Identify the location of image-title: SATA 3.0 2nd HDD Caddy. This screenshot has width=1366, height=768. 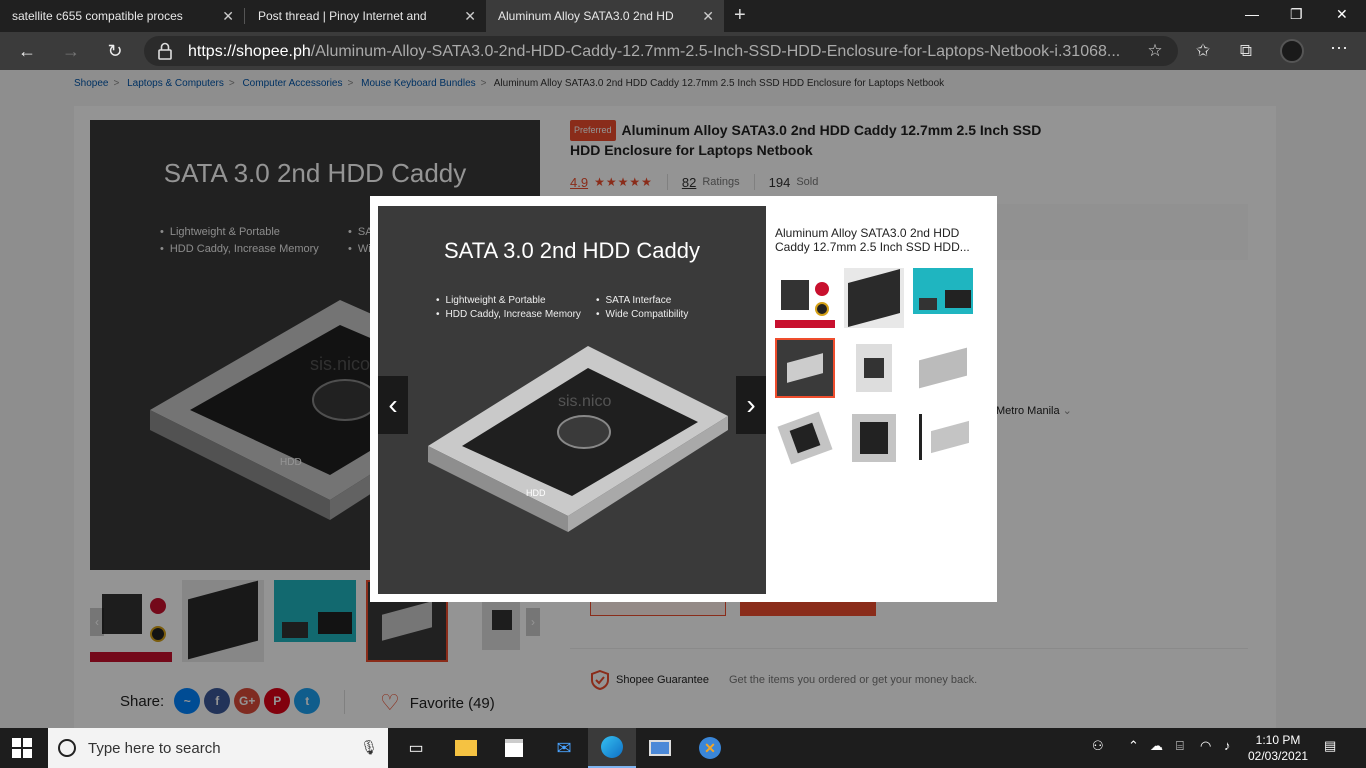
(572, 250).